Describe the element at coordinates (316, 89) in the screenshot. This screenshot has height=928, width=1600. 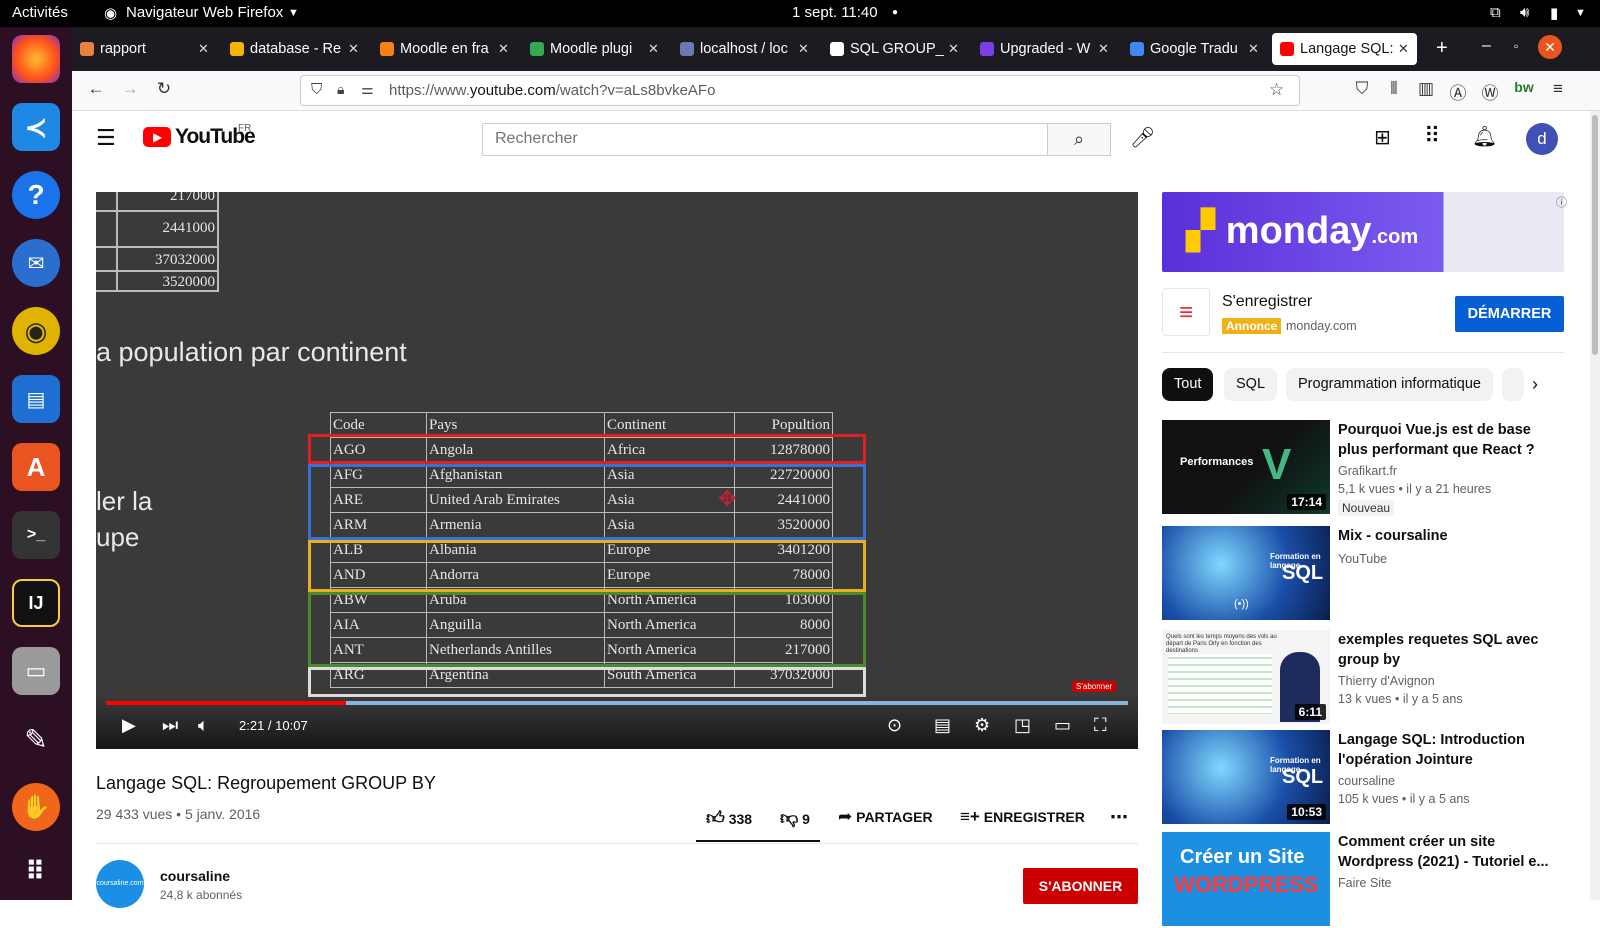
I see `shield-icon: ⛉` at that location.